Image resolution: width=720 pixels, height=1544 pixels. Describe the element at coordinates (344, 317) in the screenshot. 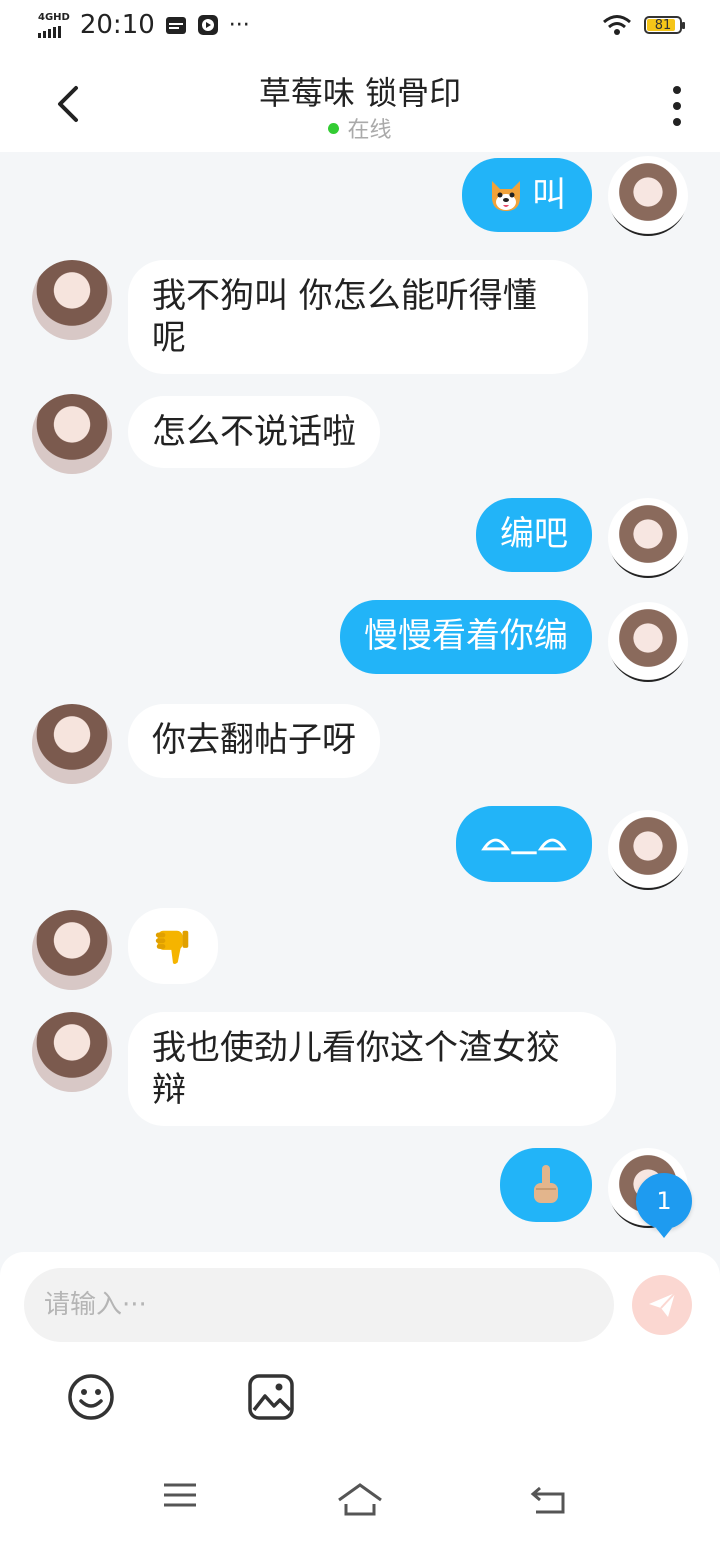

I see `message-text: 我不狗叫 你怎么能听得懂呢` at that location.